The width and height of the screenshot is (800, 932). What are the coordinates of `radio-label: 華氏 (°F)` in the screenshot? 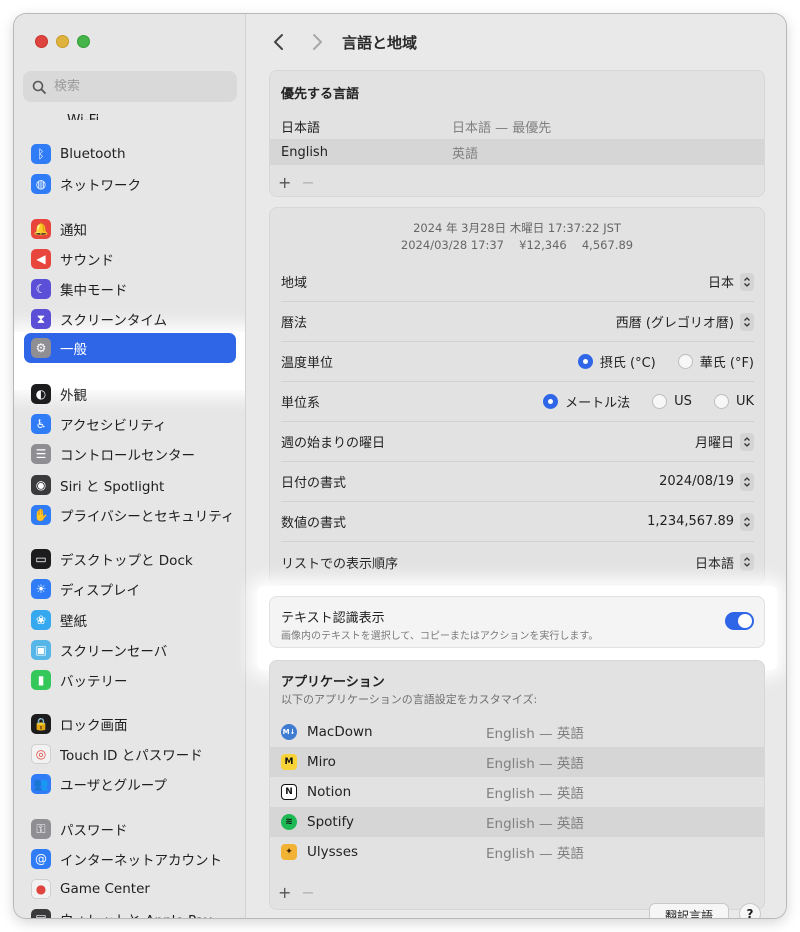 It's located at (726, 363).